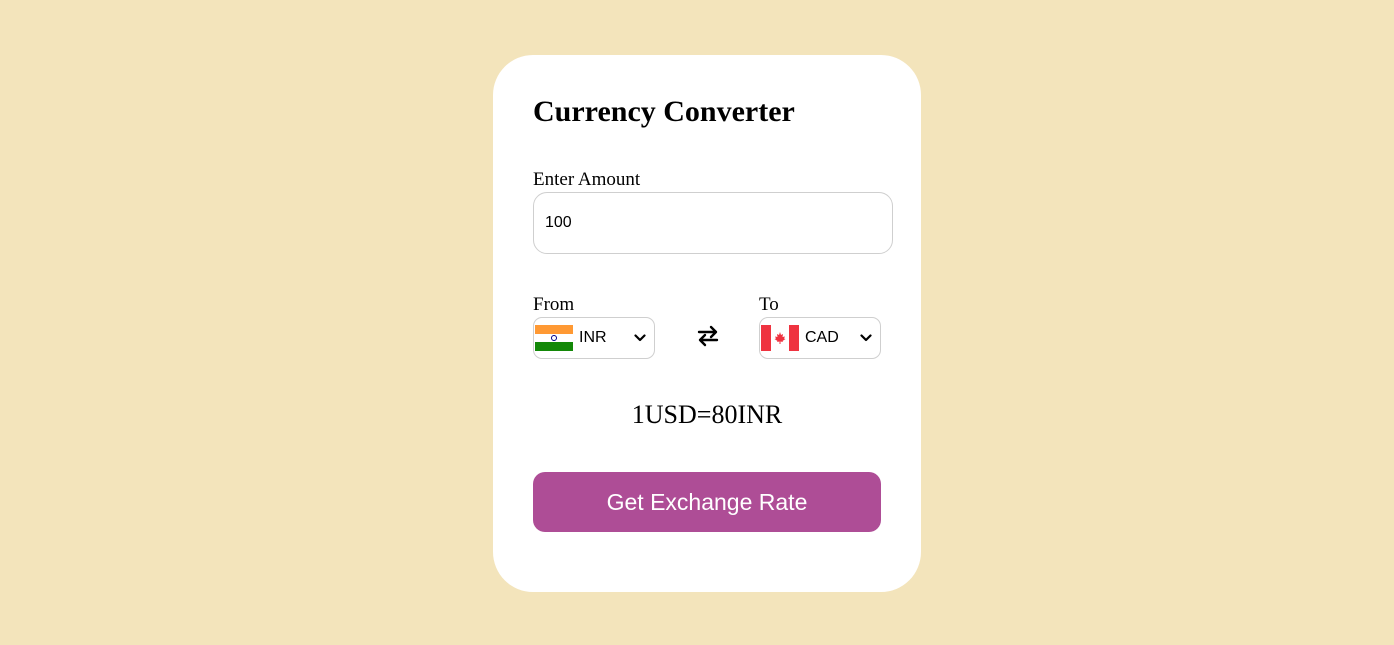 This screenshot has height=645, width=1394. I want to click on amount-label: Enter Amount, so click(587, 179).